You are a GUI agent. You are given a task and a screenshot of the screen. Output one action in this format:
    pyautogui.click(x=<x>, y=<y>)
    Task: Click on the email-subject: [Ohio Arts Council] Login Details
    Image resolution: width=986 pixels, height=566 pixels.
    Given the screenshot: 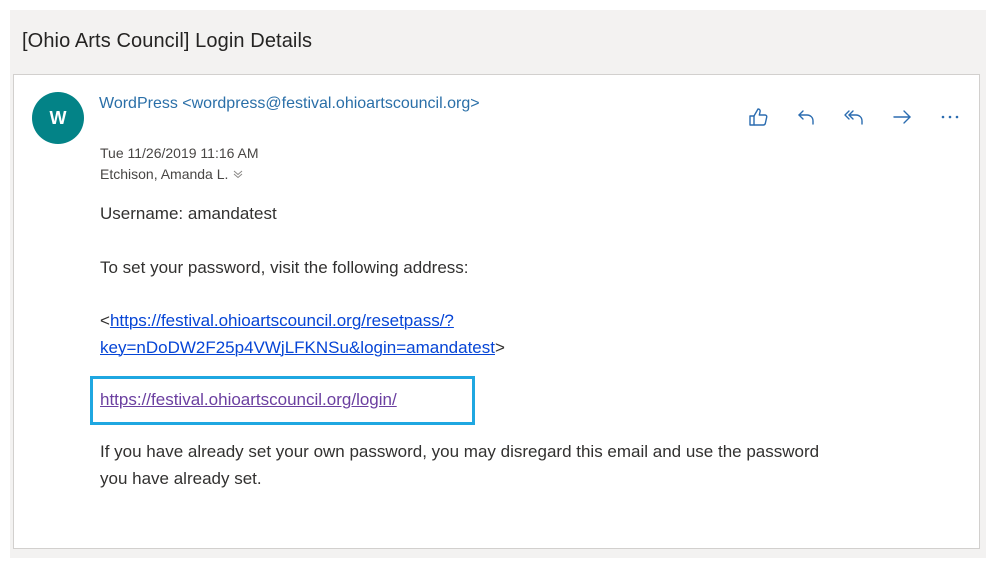 What is the action you would take?
    pyautogui.click(x=167, y=41)
    